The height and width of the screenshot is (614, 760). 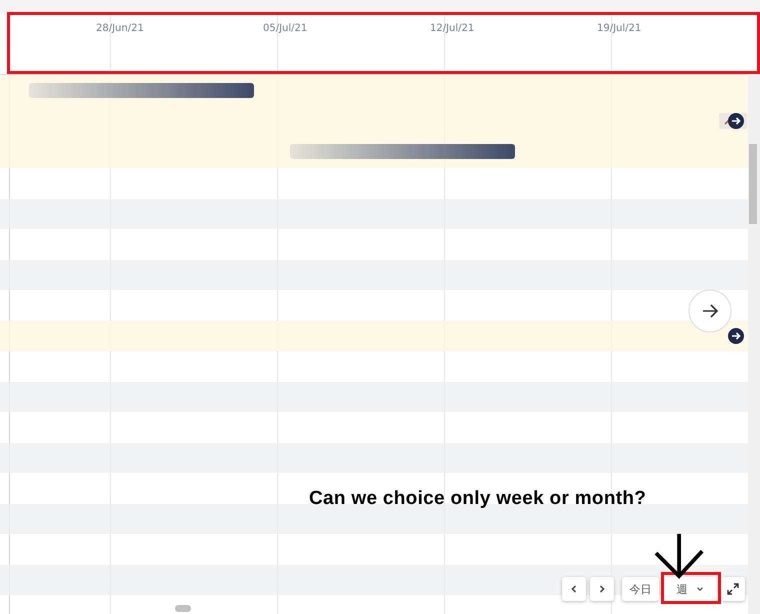 What do you see at coordinates (120, 29) in the screenshot?
I see `date-header: 28/Jun/21` at bounding box center [120, 29].